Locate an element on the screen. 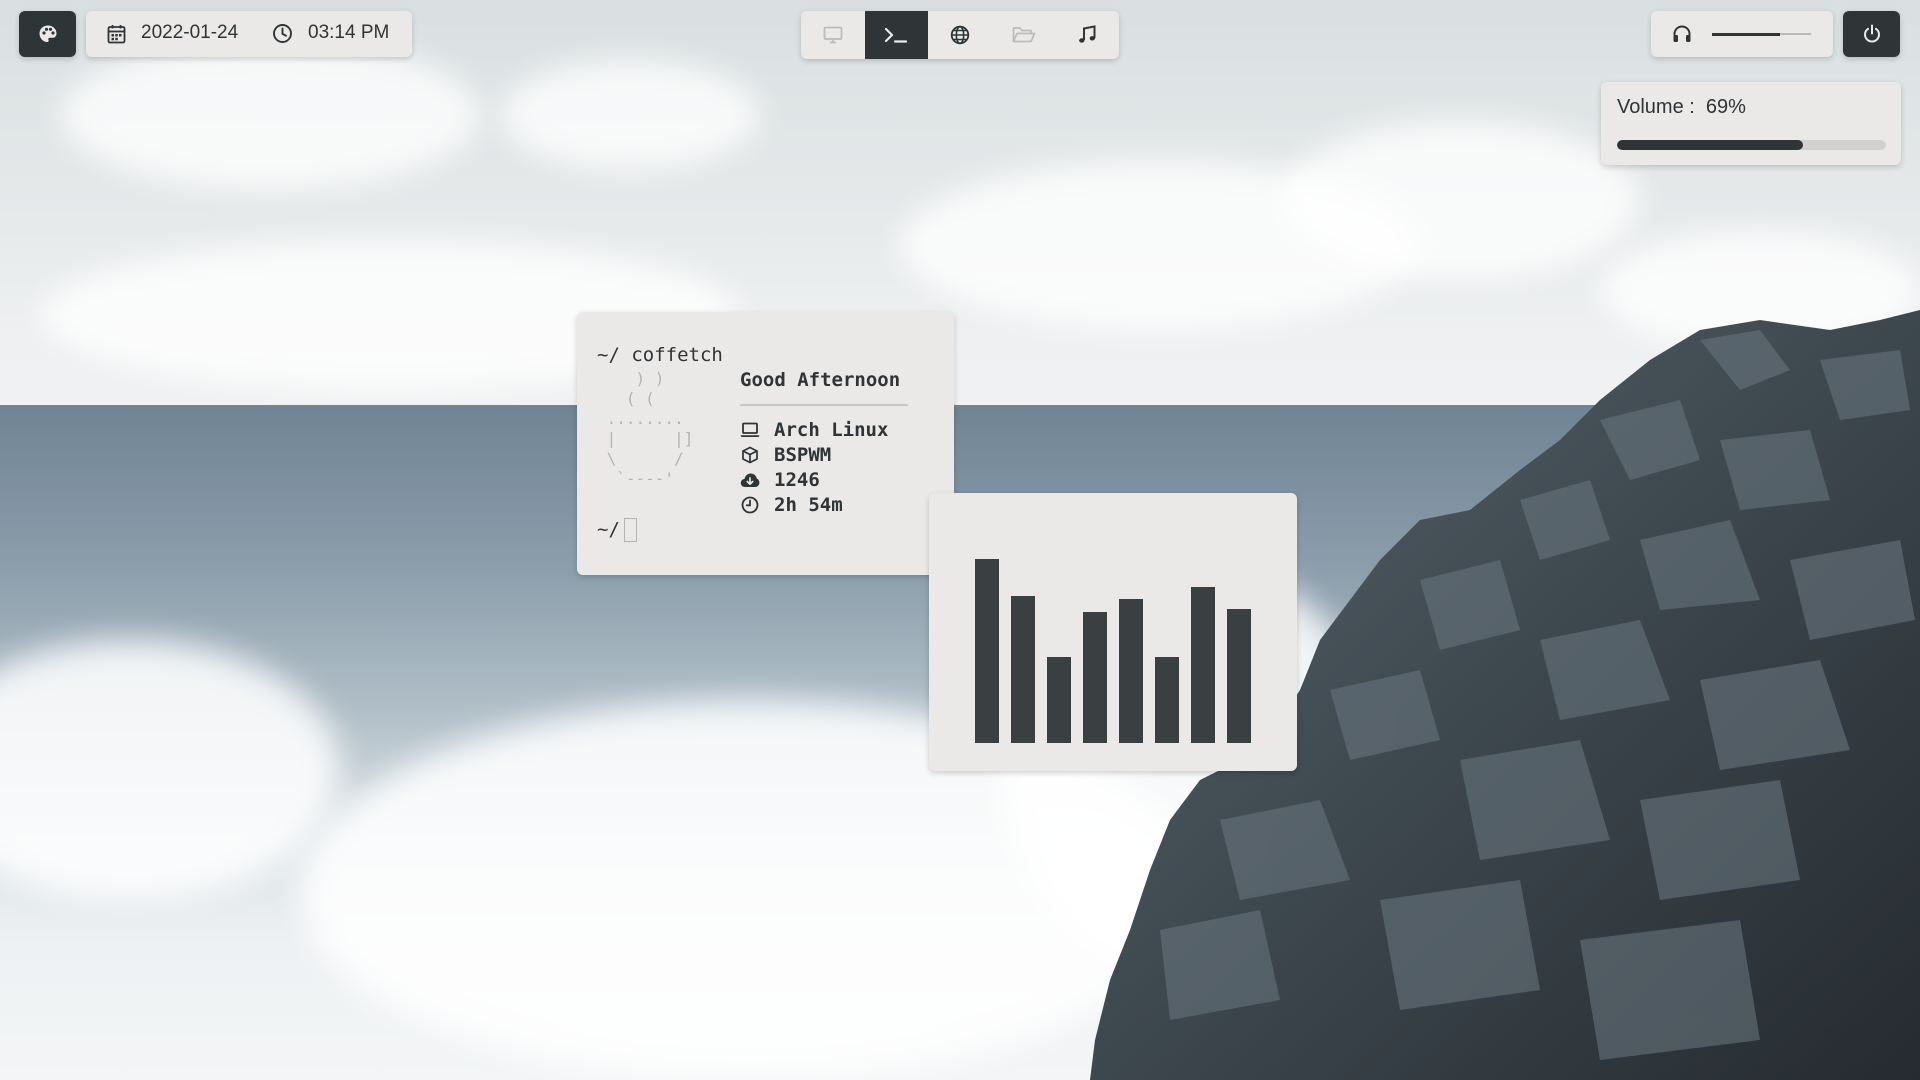 The height and width of the screenshot is (1080, 1920). laptop-icon is located at coordinates (750, 430).